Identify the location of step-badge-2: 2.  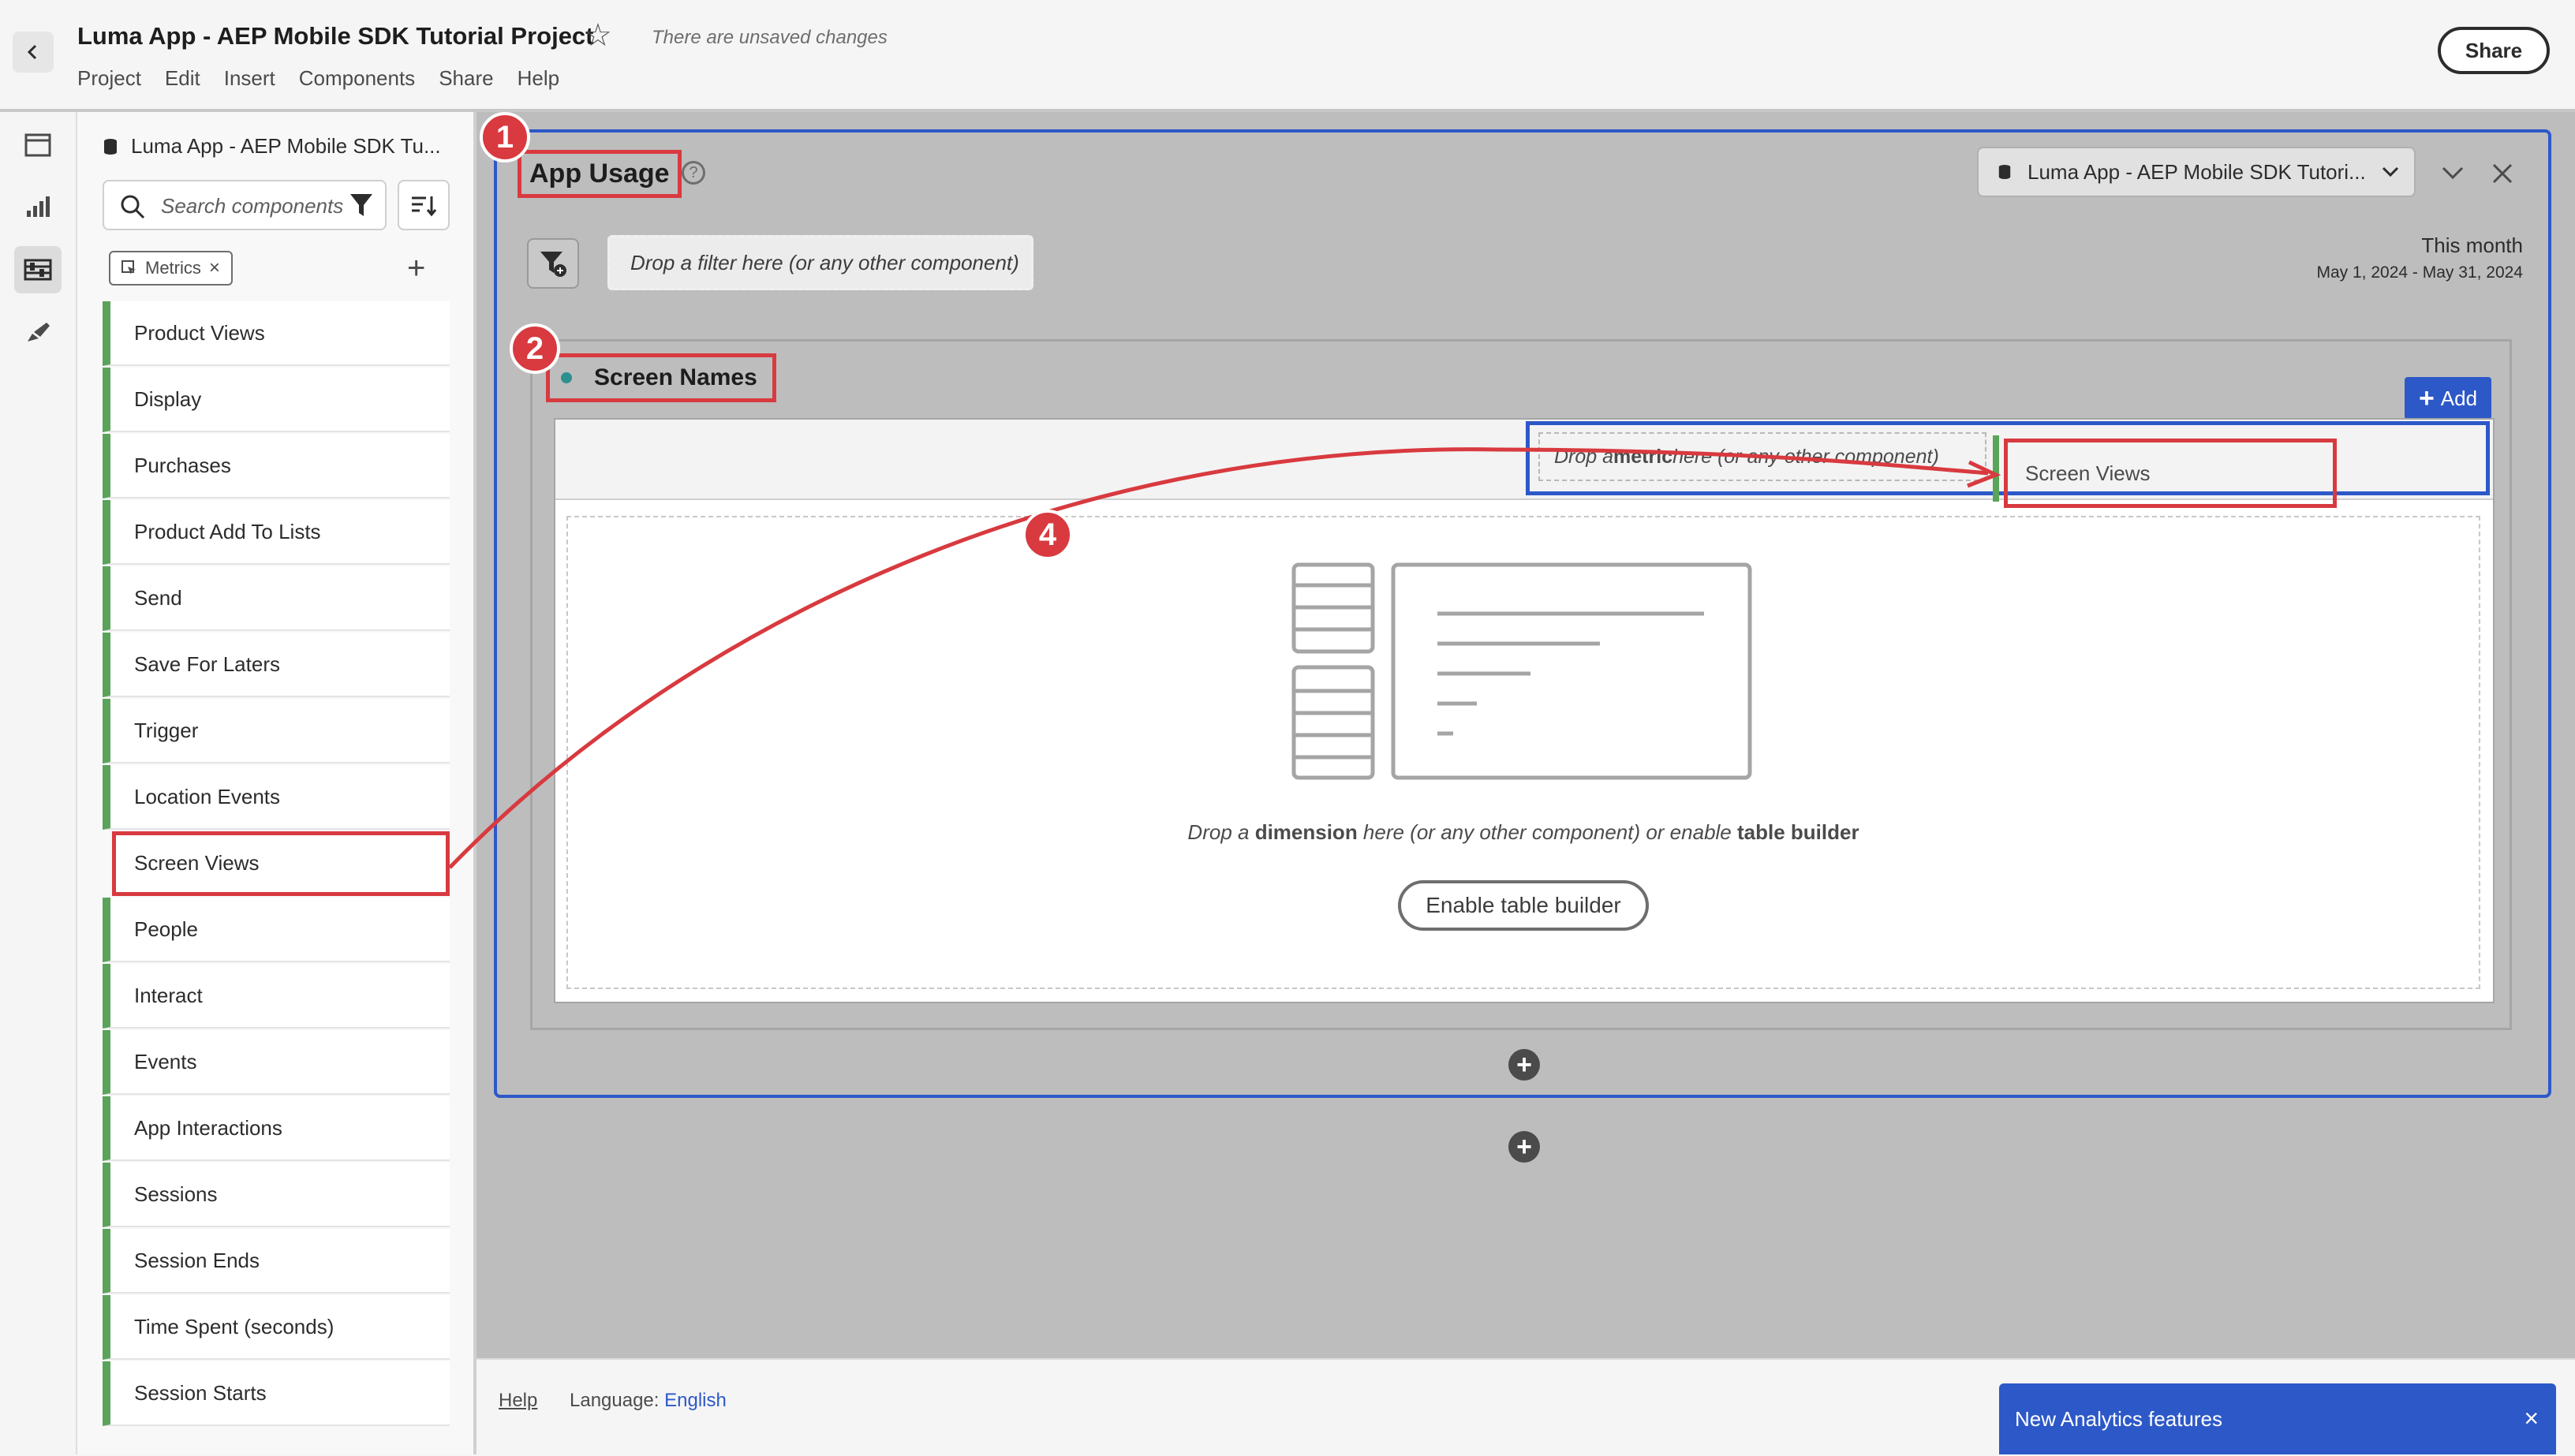
(535, 348).